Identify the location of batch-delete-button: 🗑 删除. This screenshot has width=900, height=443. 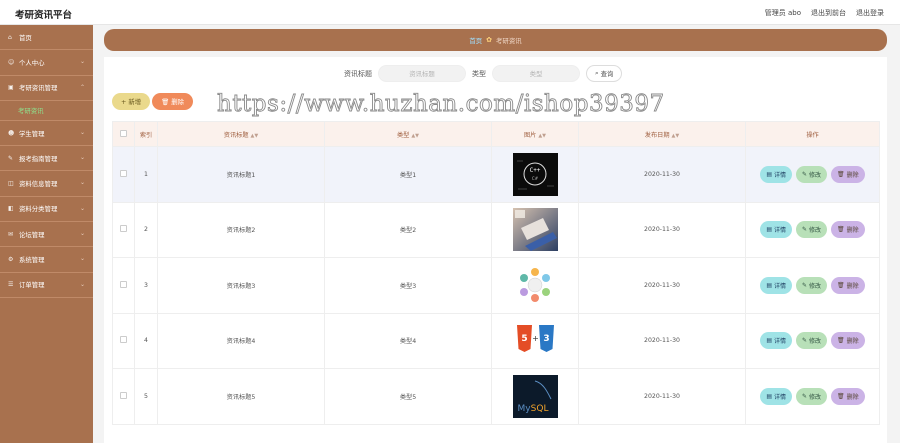
(173, 101).